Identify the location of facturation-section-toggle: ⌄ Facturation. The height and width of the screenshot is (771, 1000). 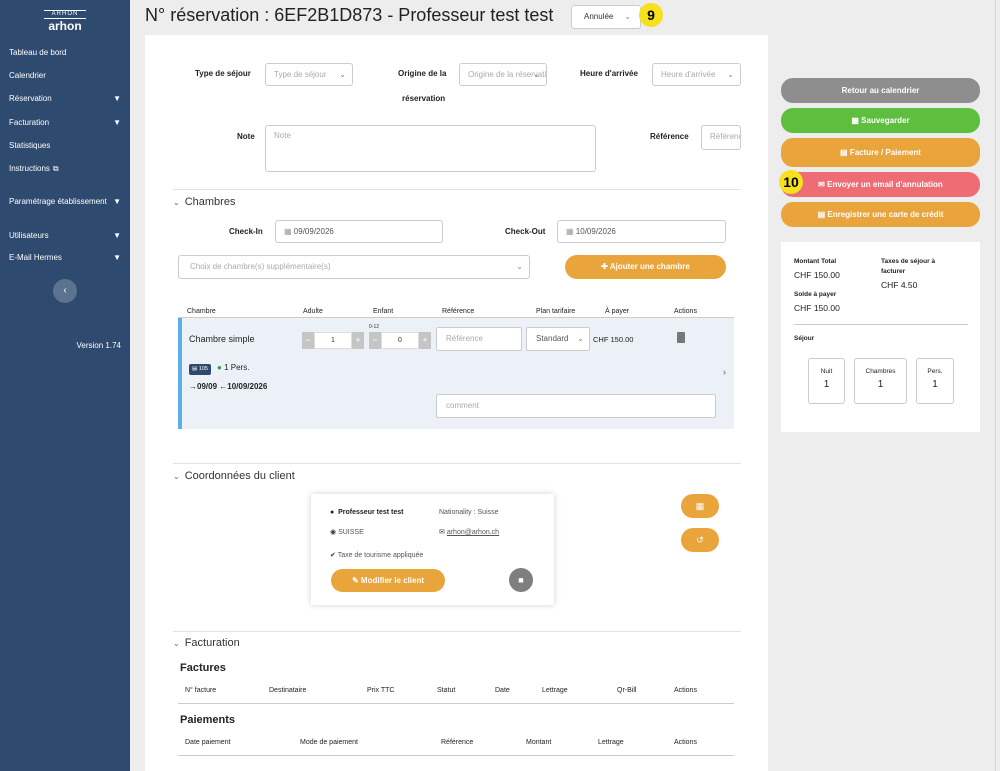
(206, 643).